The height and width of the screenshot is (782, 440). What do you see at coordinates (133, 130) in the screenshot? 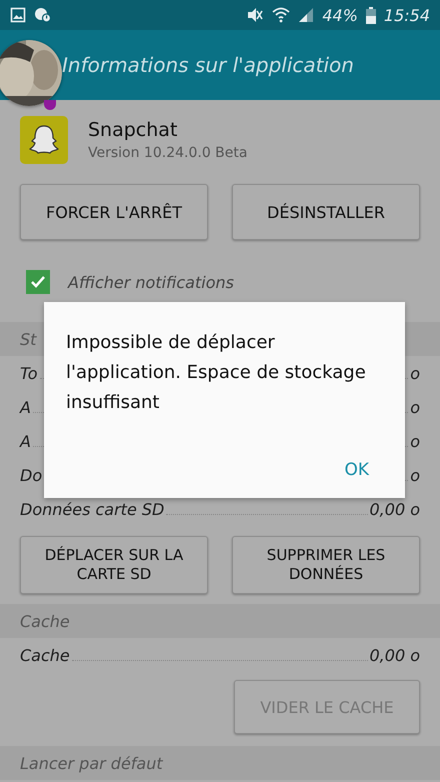
I see `app-name: Snapchat` at bounding box center [133, 130].